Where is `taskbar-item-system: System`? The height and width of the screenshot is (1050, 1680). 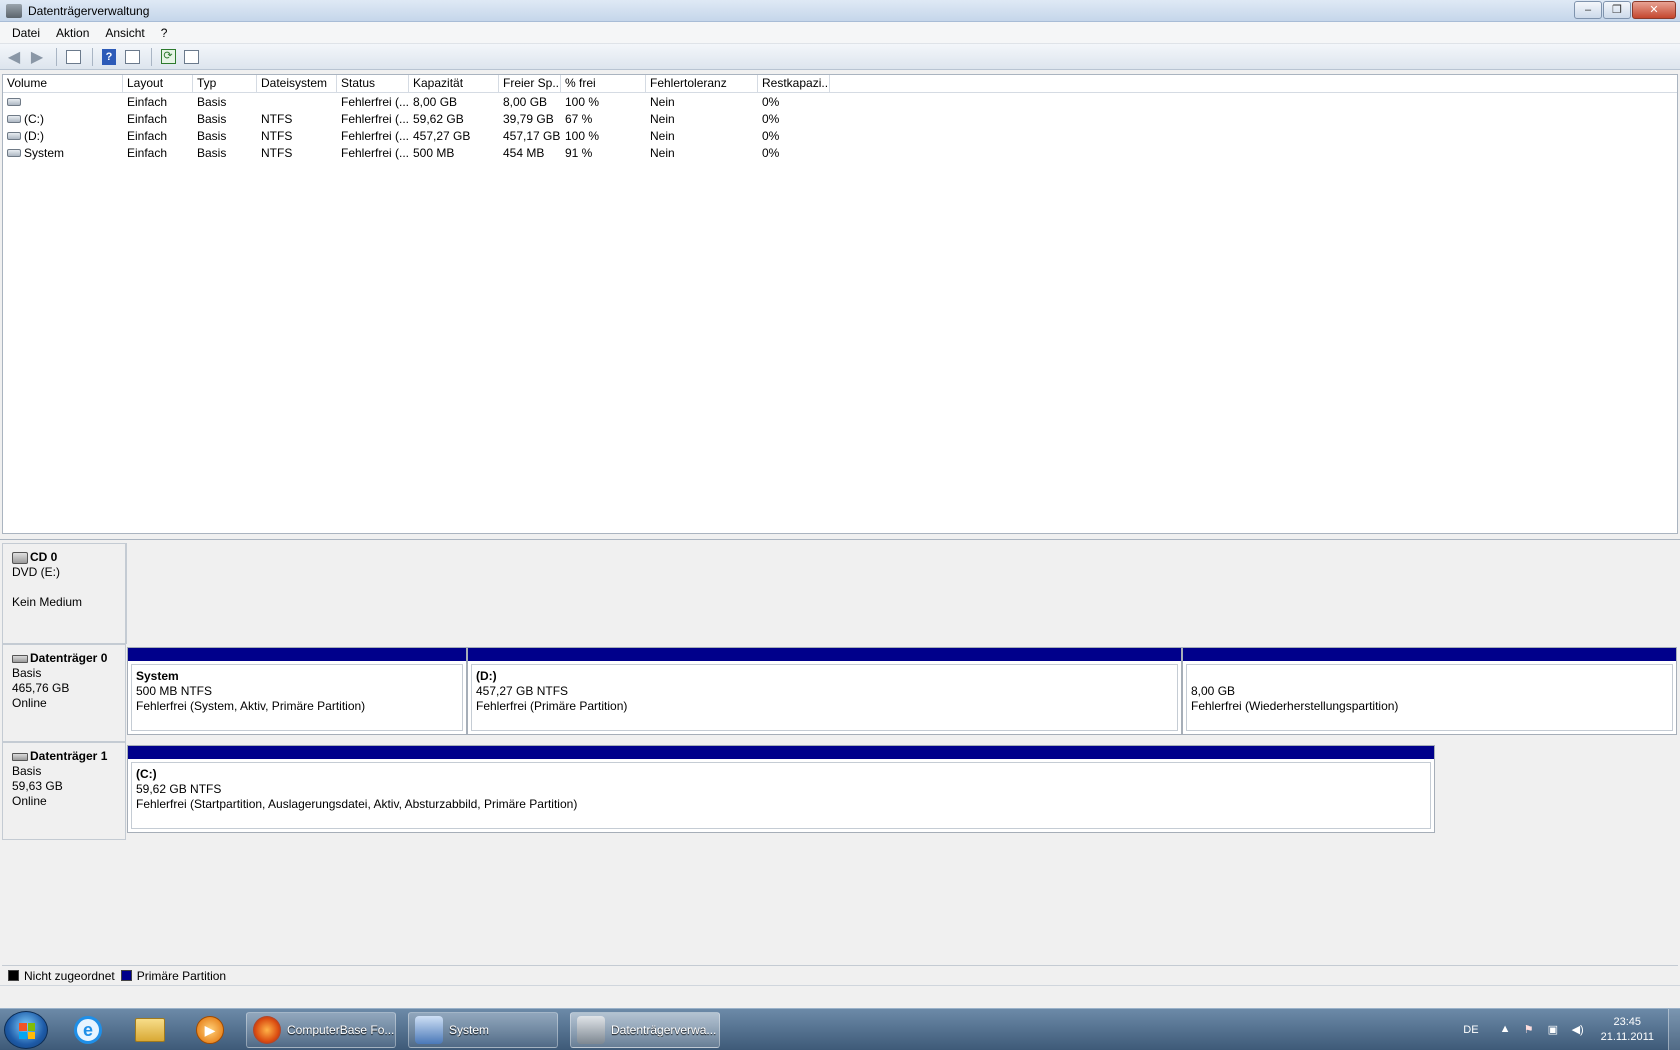 taskbar-item-system: System is located at coordinates (483, 1030).